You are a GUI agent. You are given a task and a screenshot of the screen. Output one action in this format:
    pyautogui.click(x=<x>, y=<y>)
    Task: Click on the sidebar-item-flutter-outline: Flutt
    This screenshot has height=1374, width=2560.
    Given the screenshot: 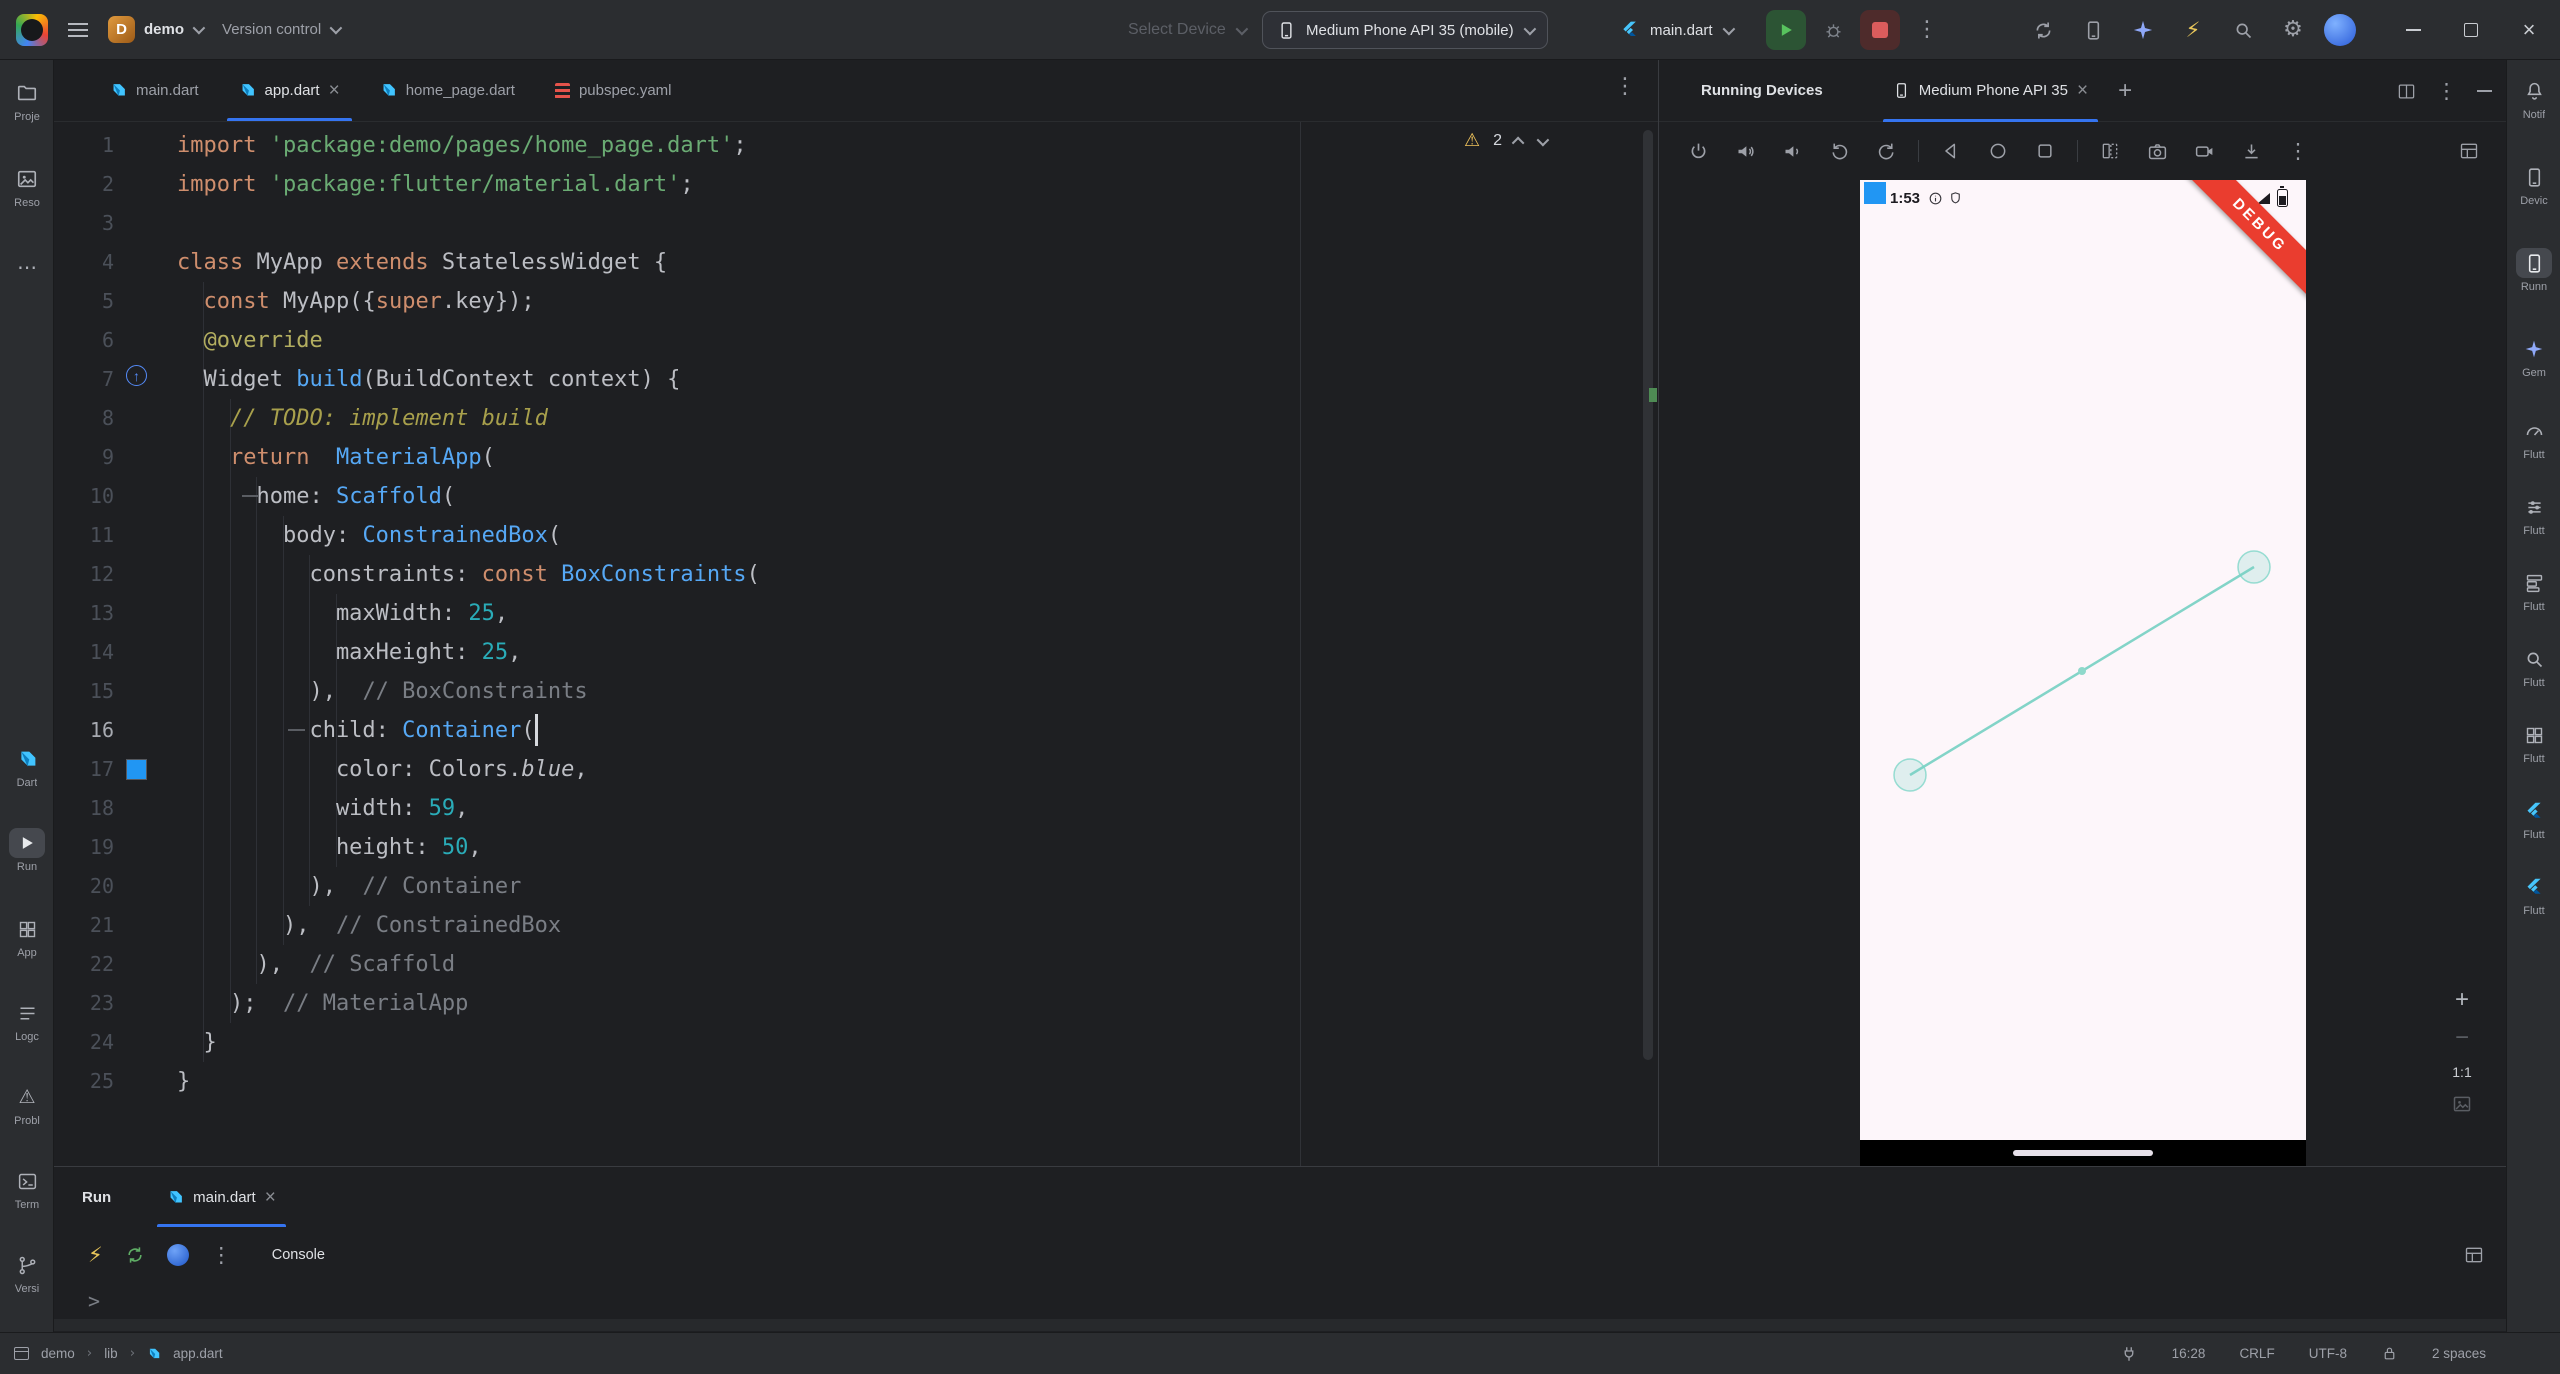 What is the action you would take?
    pyautogui.click(x=2533, y=590)
    